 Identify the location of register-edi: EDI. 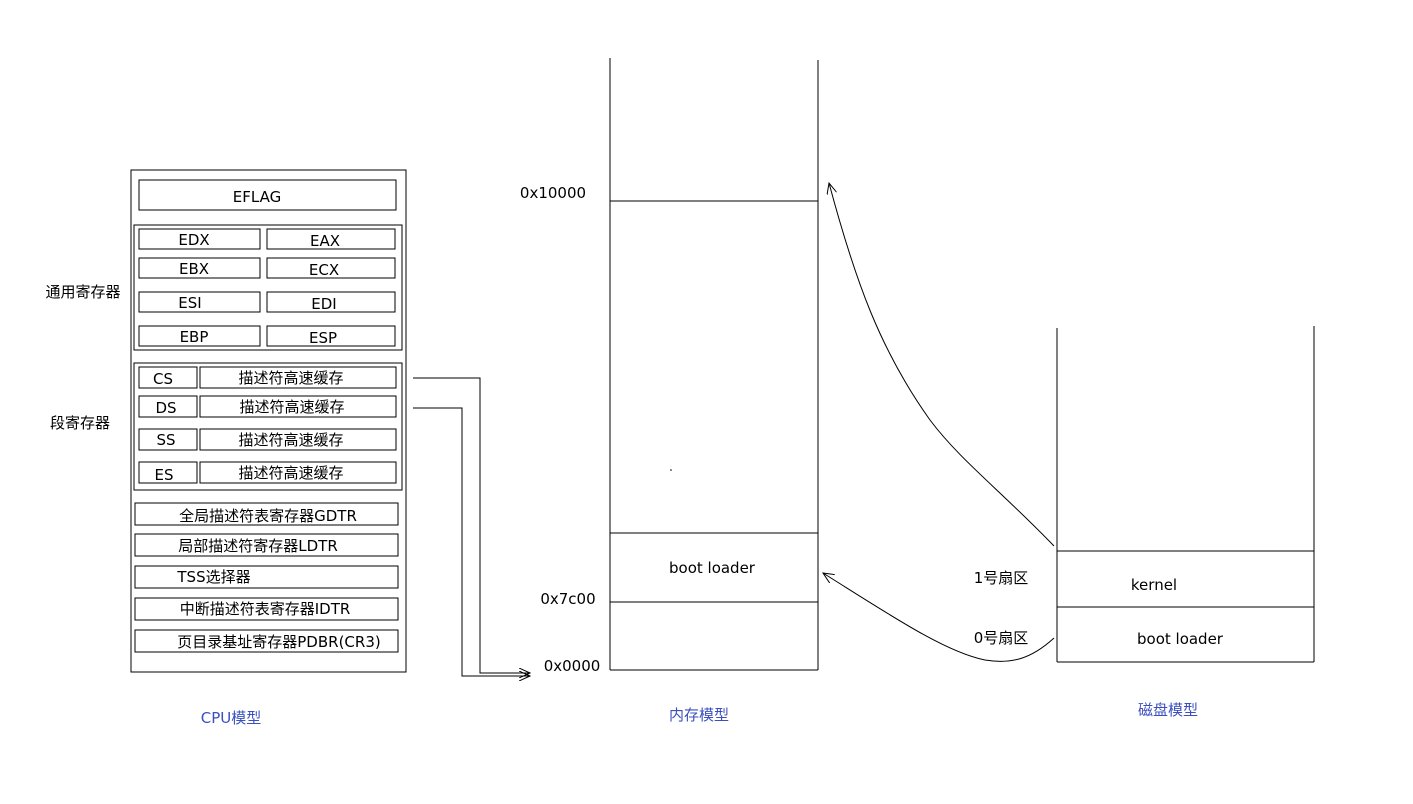
(323, 304).